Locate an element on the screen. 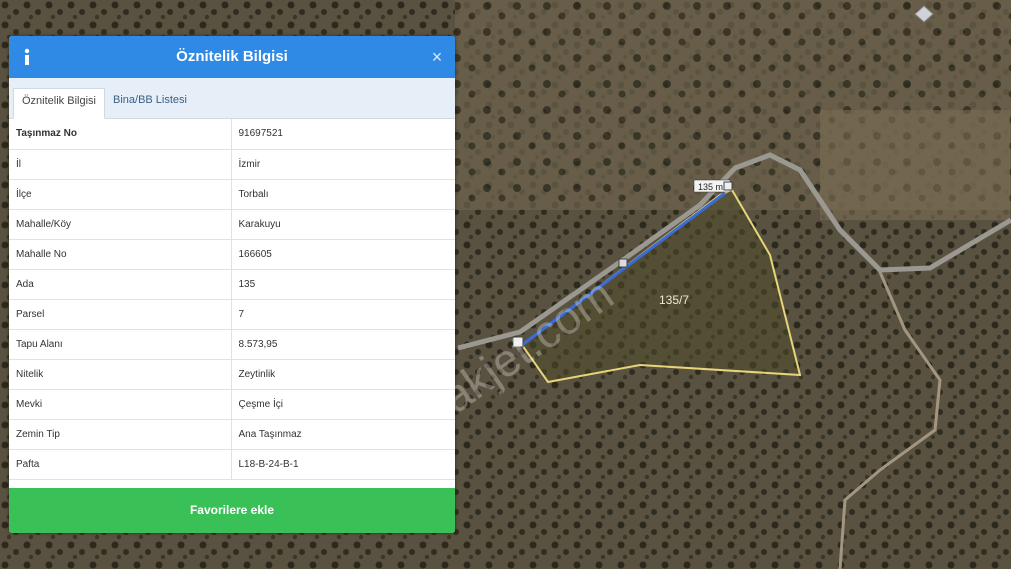 Image resolution: width=1011 pixels, height=569 pixels. tab-building-list: Bina/BB Listesi is located at coordinates (153, 103).